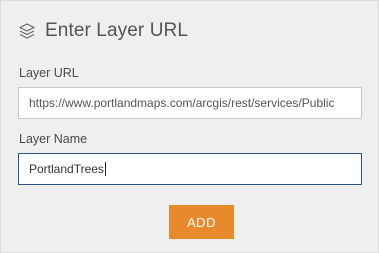 The height and width of the screenshot is (253, 379). I want to click on text-cursor, so click(105, 169).